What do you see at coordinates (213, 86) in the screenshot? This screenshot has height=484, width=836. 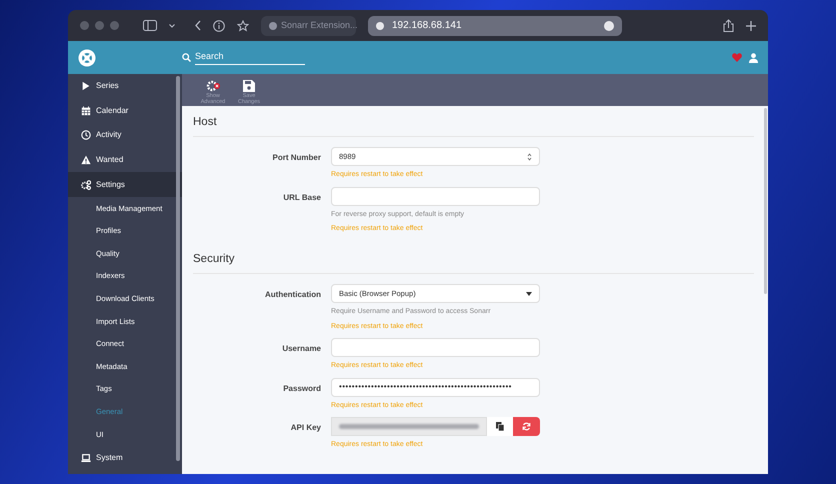 I see `gears-off-icon` at bounding box center [213, 86].